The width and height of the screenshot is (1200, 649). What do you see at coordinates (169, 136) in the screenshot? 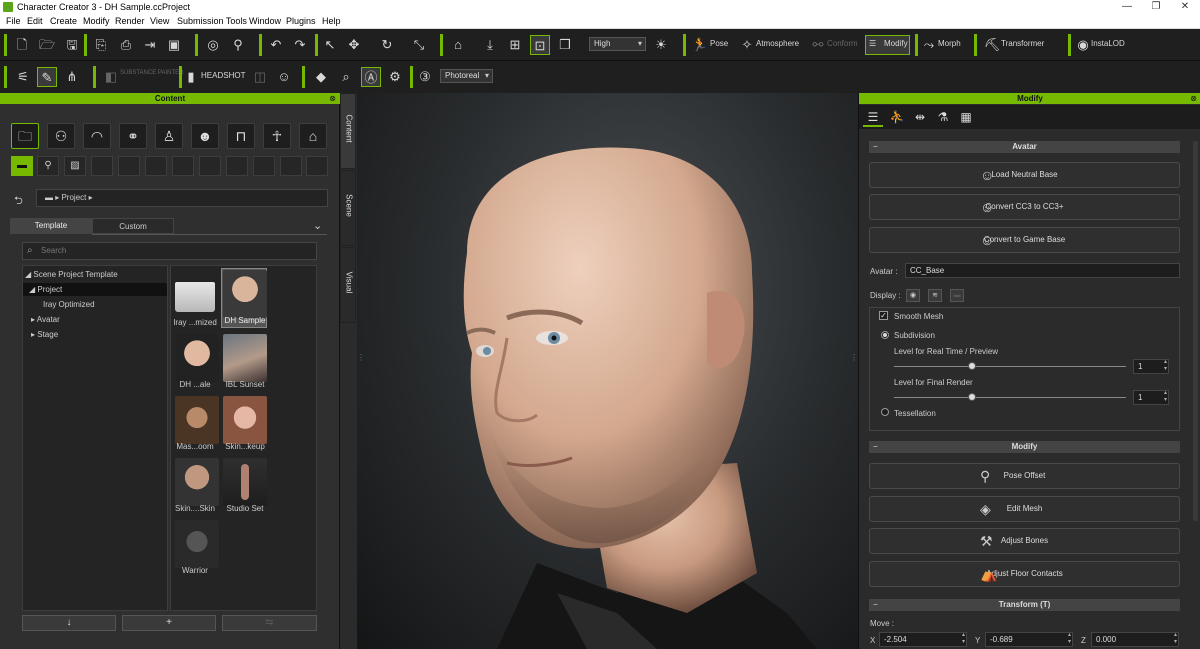
I see `cloth-category-icon: ♙` at bounding box center [169, 136].